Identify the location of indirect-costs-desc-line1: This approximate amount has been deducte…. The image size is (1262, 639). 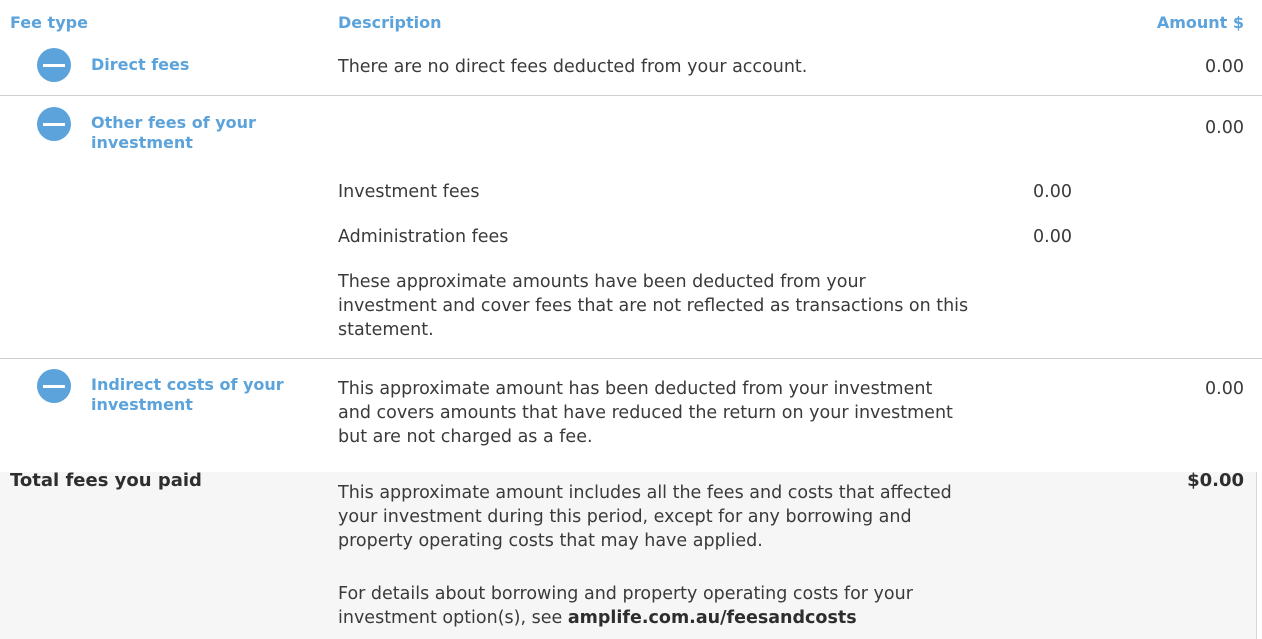
(635, 389).